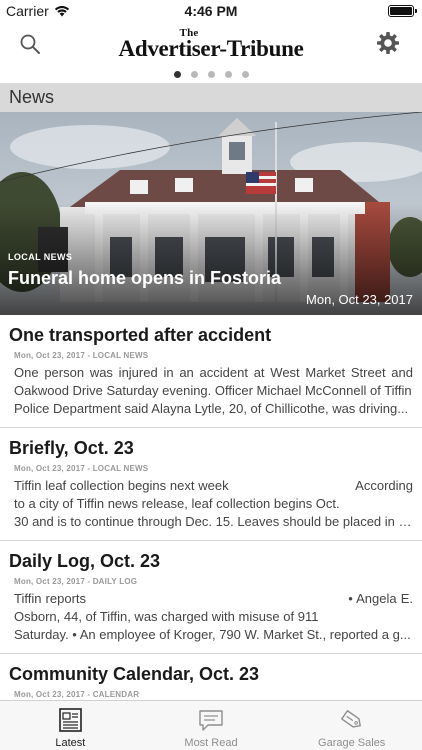 This screenshot has width=422, height=750. Describe the element at coordinates (40, 257) in the screenshot. I see `hero-category-badge: LOCAL NEWS` at that location.